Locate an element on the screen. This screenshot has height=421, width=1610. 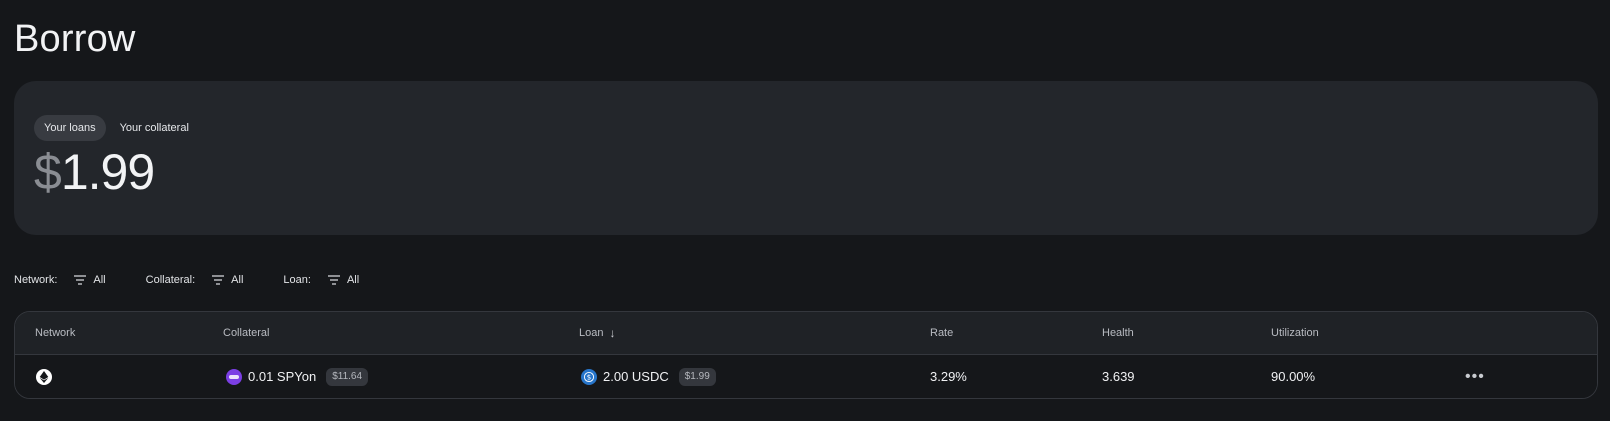
filter-loan-label: Loan: is located at coordinates (297, 280).